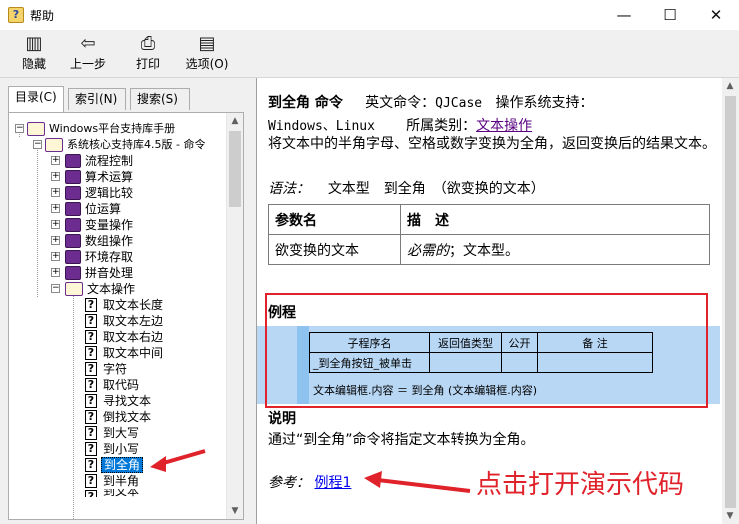 The image size is (739, 524). What do you see at coordinates (182, 457) in the screenshot?
I see `arrow-to-selected-item` at bounding box center [182, 457].